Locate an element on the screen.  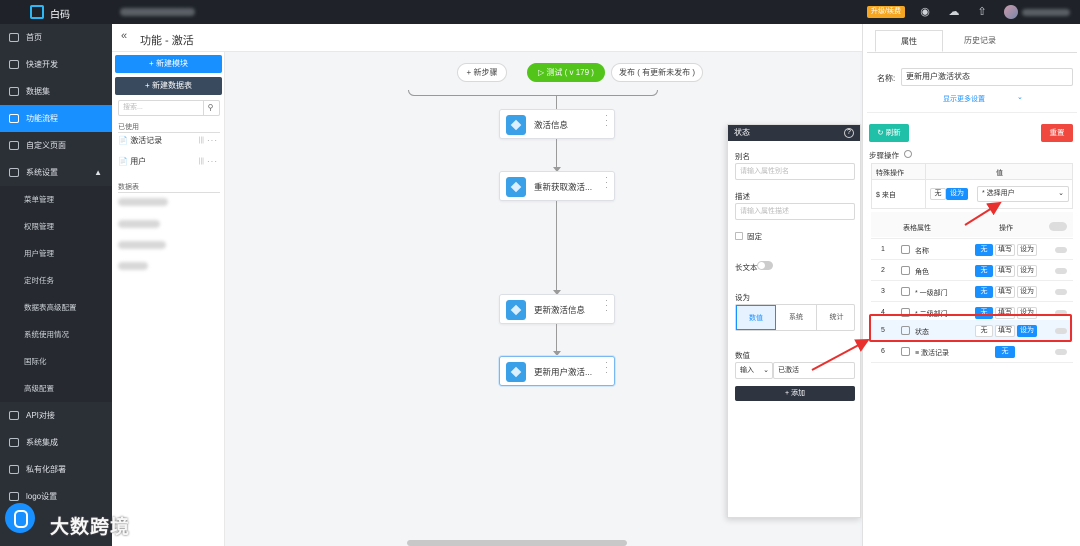
add-button: + 添加 is located at coordinates (795, 393).